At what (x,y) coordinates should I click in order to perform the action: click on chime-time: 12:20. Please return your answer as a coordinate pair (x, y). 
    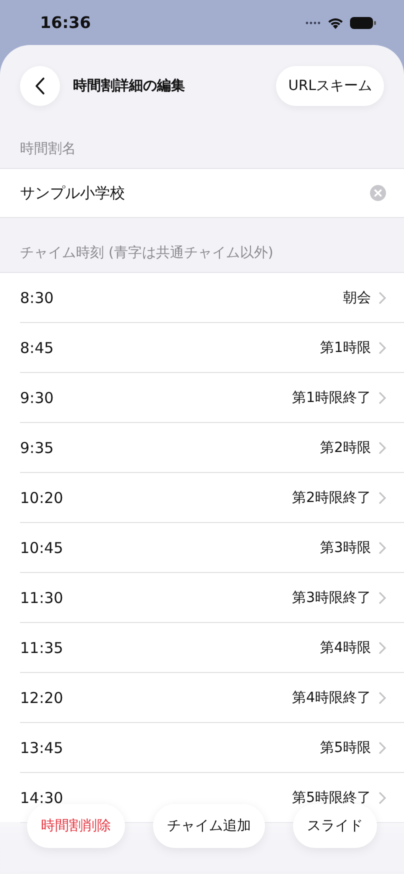
    Looking at the image, I should click on (156, 697).